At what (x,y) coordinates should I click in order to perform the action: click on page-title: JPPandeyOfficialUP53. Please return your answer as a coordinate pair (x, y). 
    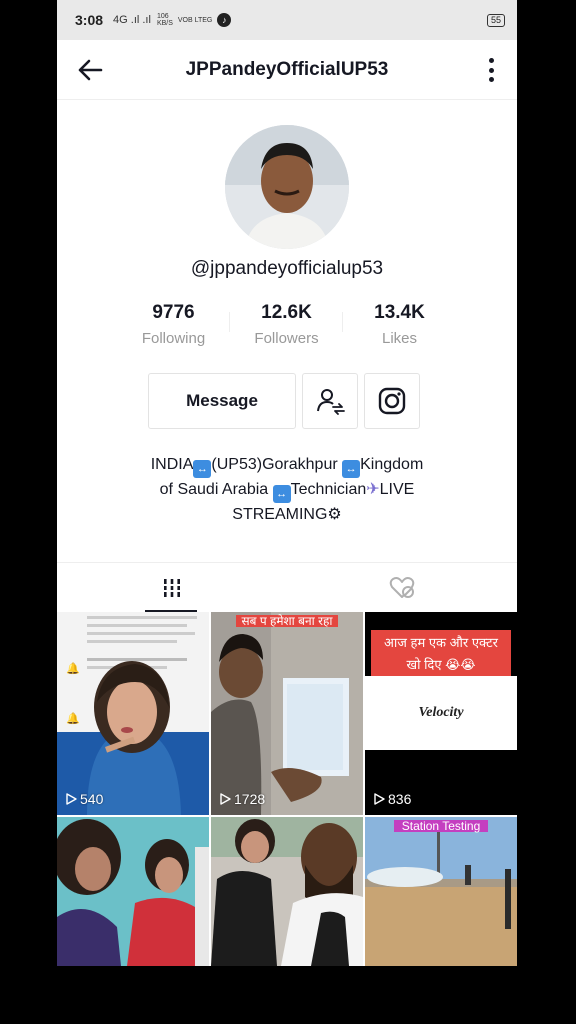
    Looking at the image, I should click on (287, 69).